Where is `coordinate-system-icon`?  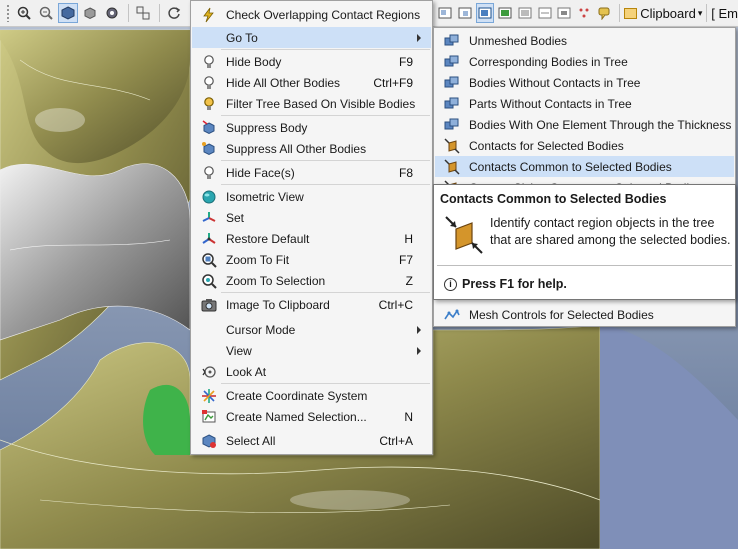 coordinate-system-icon is located at coordinates (209, 396).